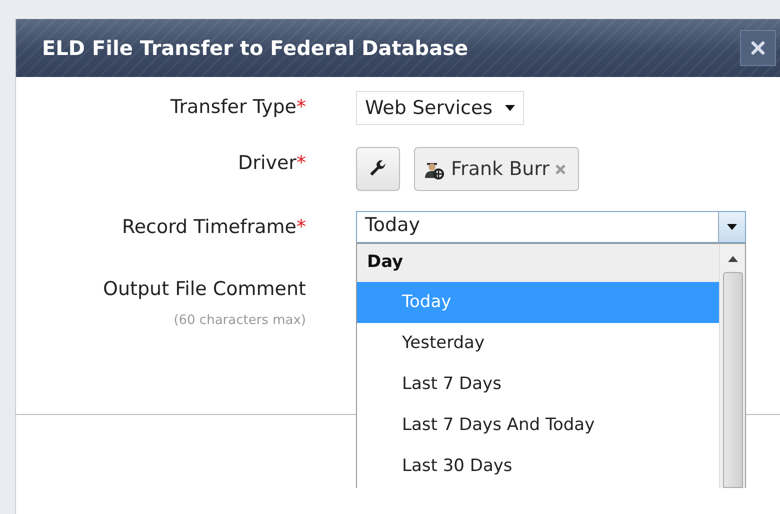 This screenshot has width=780, height=514. Describe the element at coordinates (560, 169) in the screenshot. I see `remove-icon` at that location.